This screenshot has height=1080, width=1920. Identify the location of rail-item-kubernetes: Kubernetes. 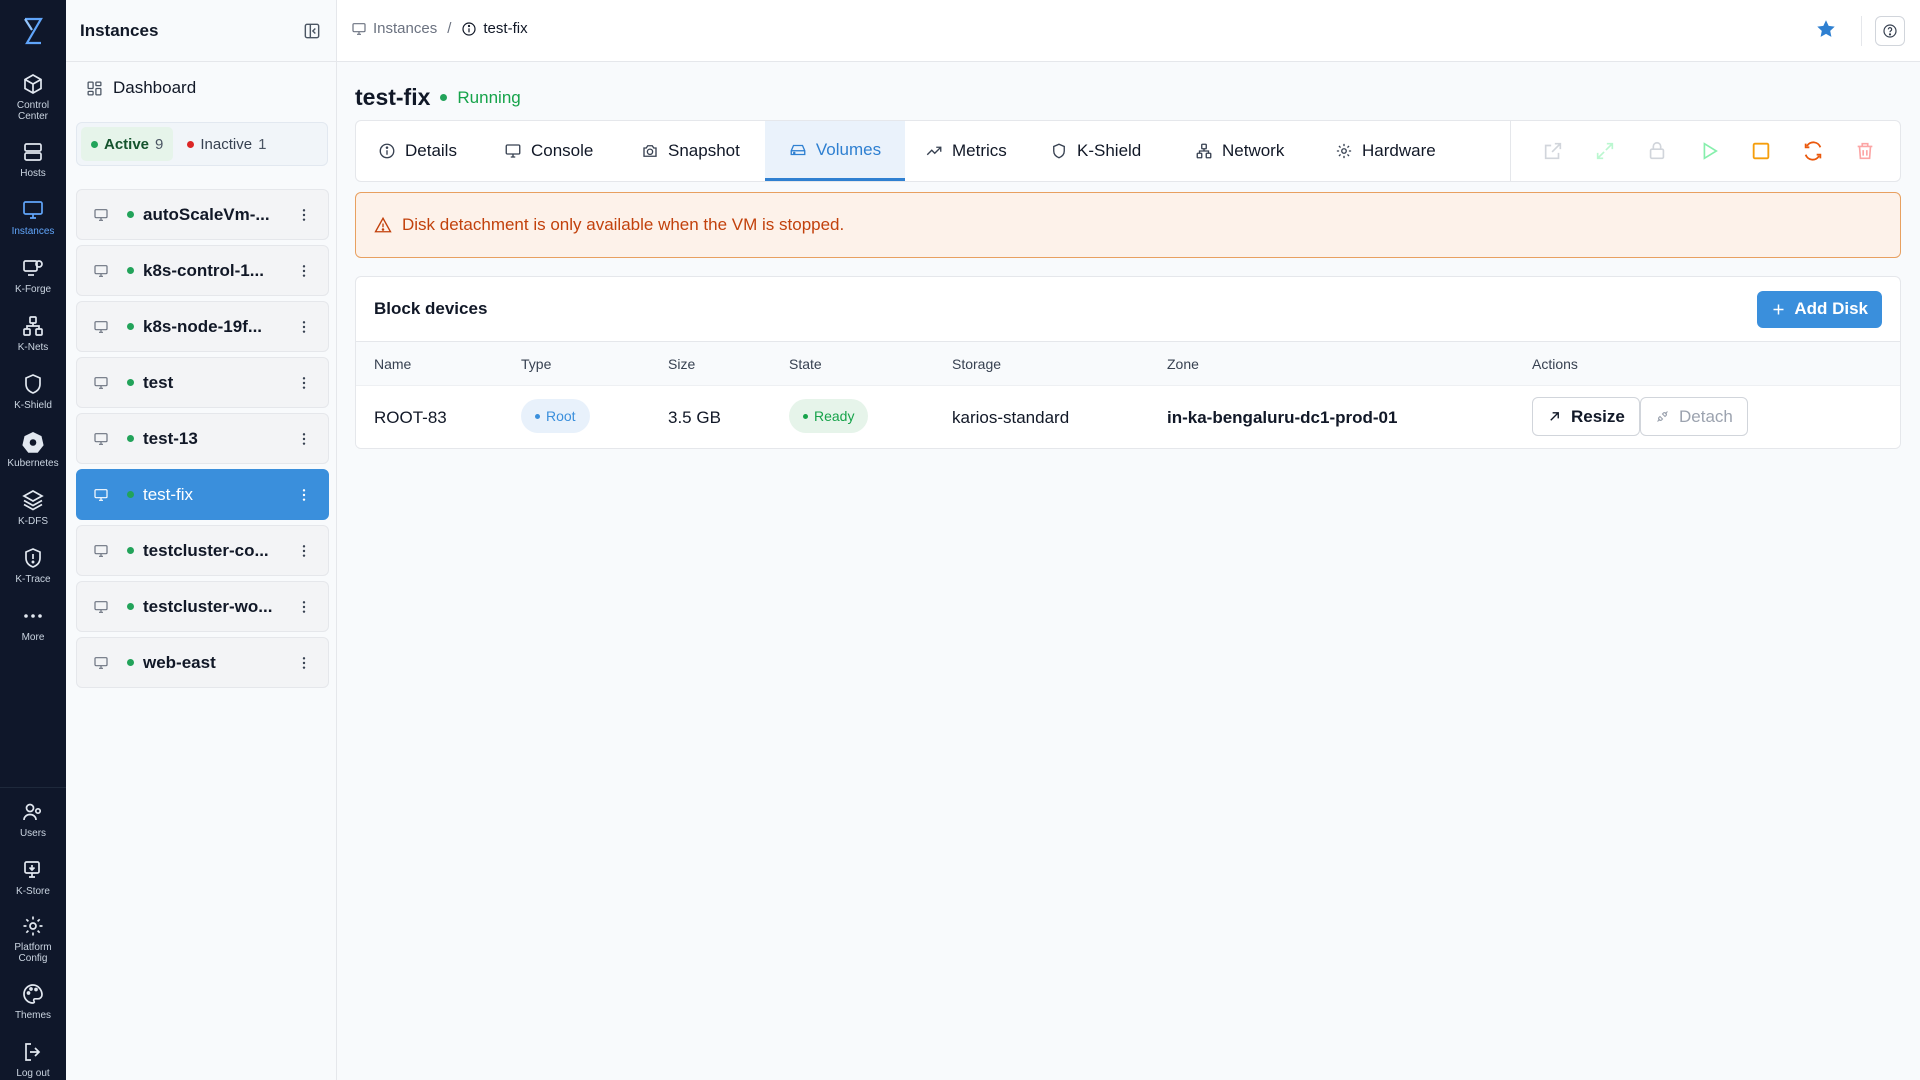
(33, 449).